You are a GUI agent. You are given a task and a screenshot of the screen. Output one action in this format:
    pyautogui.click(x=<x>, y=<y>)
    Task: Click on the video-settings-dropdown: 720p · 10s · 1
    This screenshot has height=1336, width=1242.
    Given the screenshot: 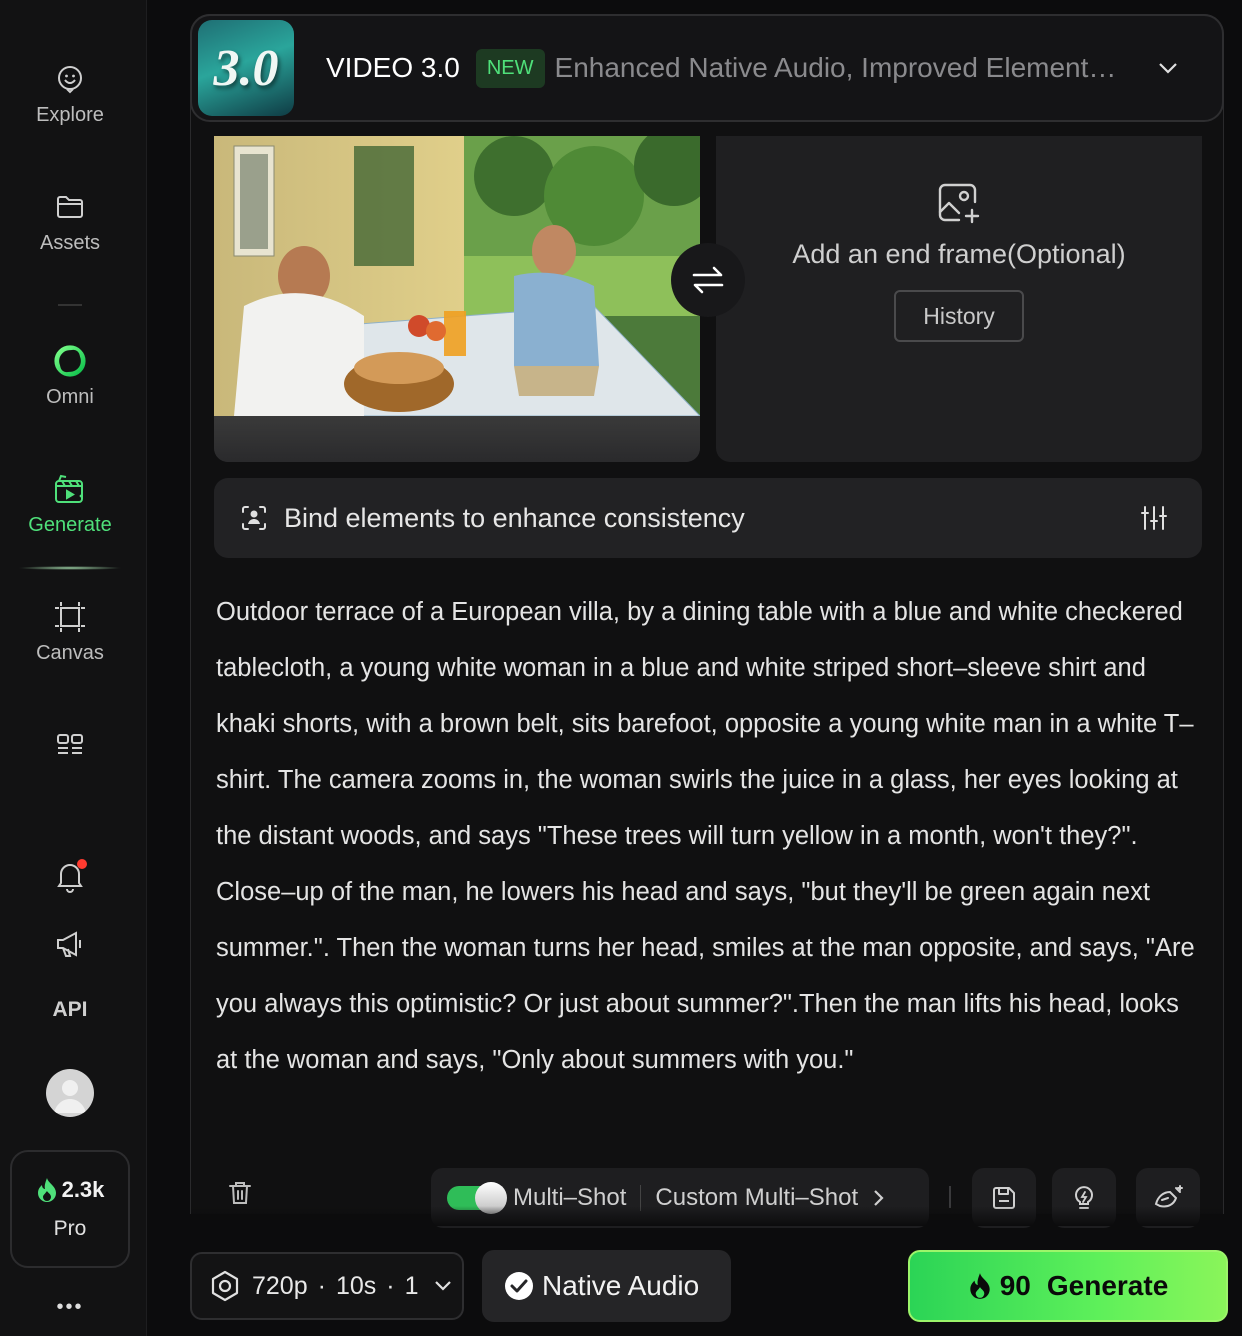 What is the action you would take?
    pyautogui.click(x=327, y=1286)
    